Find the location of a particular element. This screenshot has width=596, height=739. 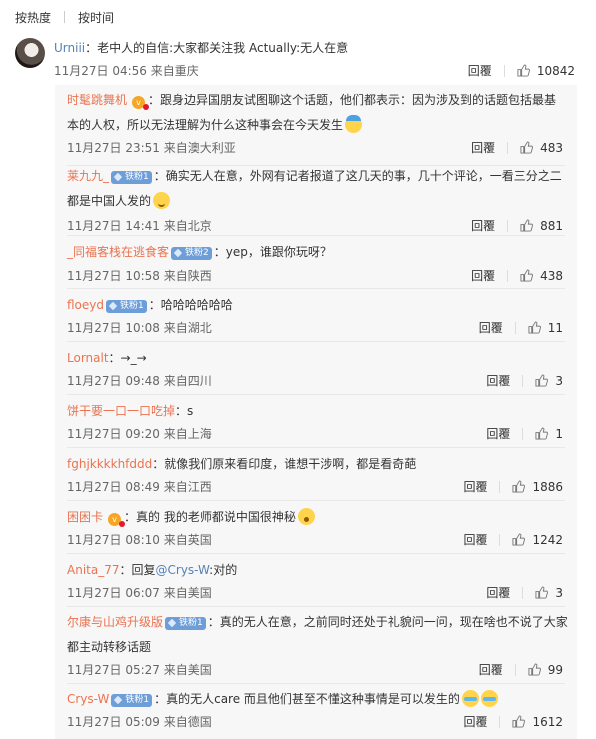

reply-body: Crys-W 铁粉1 ：真的无人care 而且他们甚至不懂这种事情是可以发生的 is located at coordinates (317, 699).